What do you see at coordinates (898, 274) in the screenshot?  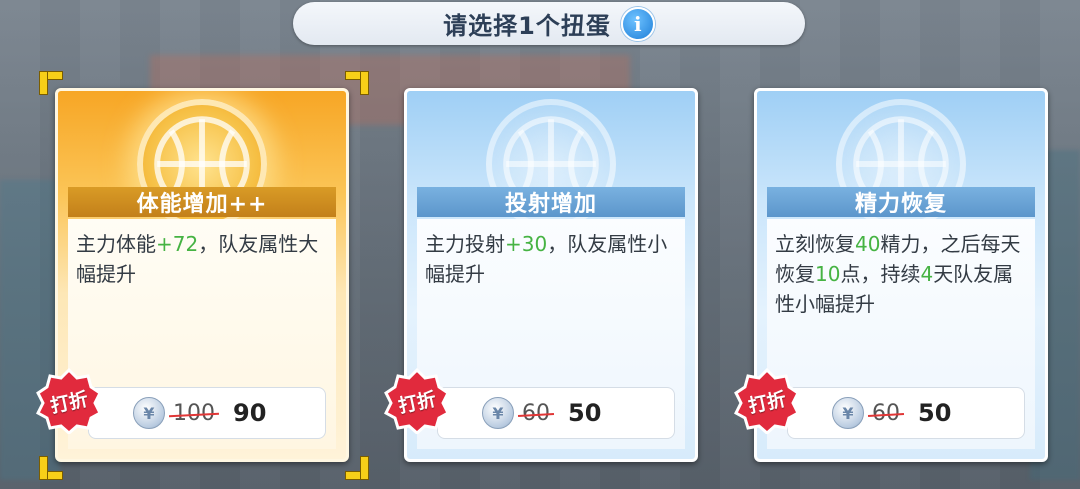 I see `card-description: 立刻恢复40精力，之后每天恢复10点，持续4天队友属性小幅提升` at bounding box center [898, 274].